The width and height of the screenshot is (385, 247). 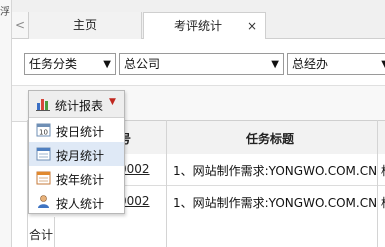 I want to click on tab-home: 主页, so click(x=85, y=25).